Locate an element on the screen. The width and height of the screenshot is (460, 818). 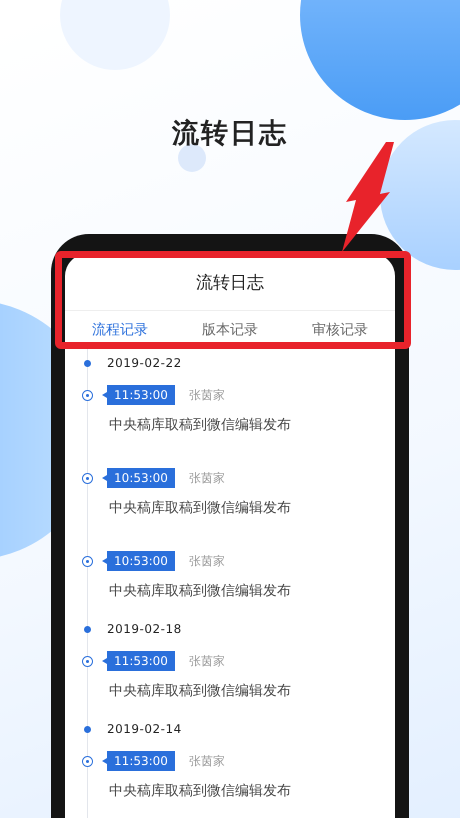
tab: 审核记录 is located at coordinates (340, 330).